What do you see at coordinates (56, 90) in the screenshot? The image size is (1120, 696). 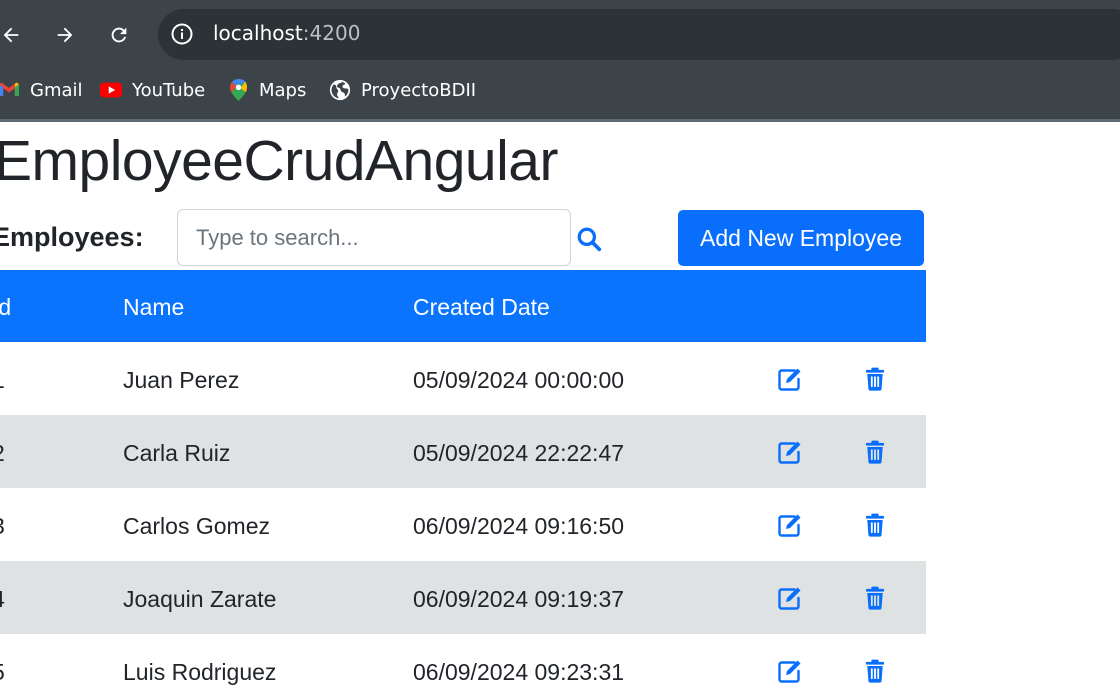 I see `bookmark-label: Gmail` at bounding box center [56, 90].